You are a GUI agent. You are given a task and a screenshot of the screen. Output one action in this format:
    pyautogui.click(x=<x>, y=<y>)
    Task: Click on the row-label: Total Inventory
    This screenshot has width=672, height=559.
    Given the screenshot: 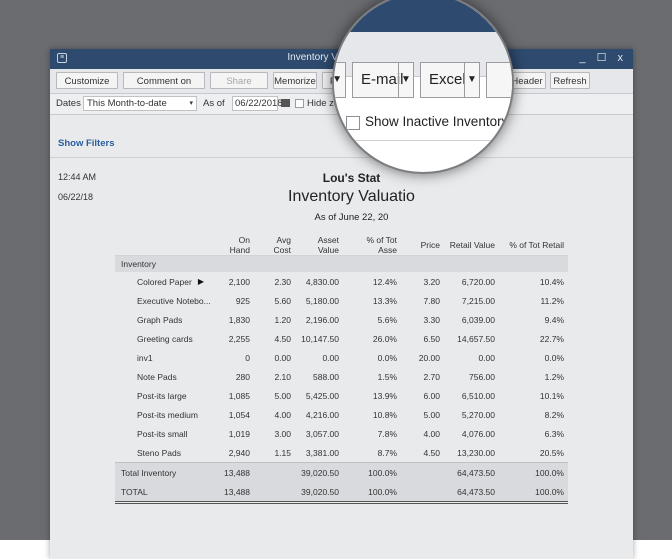 What is the action you would take?
    pyautogui.click(x=164, y=472)
    